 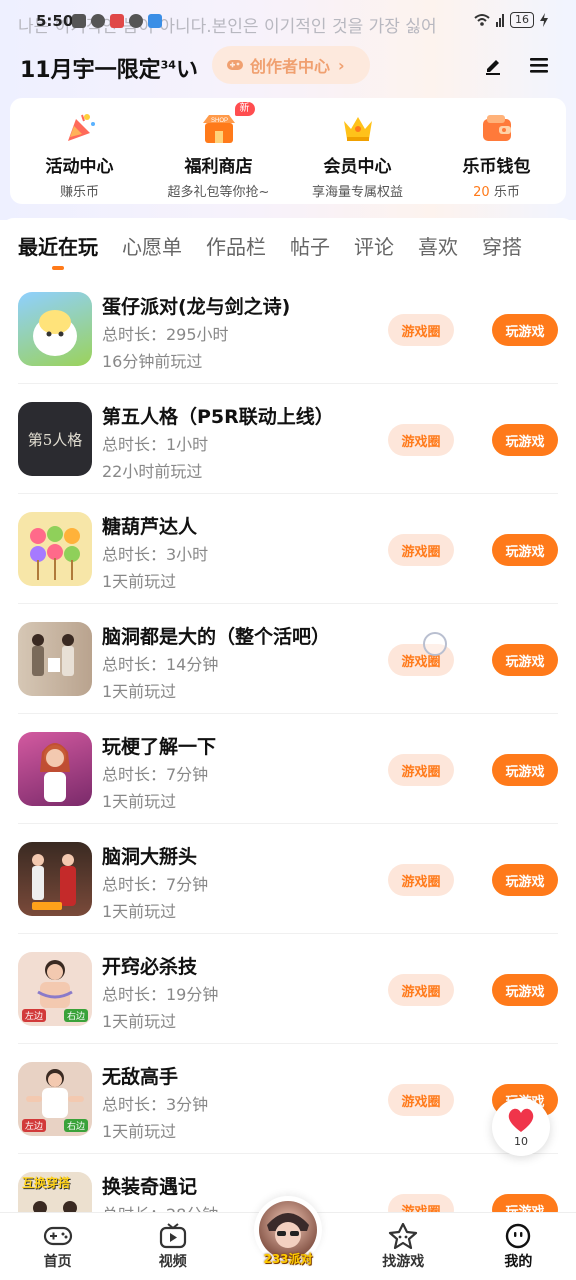 I want to click on game-duration: 总时长：3小时, so click(x=155, y=554).